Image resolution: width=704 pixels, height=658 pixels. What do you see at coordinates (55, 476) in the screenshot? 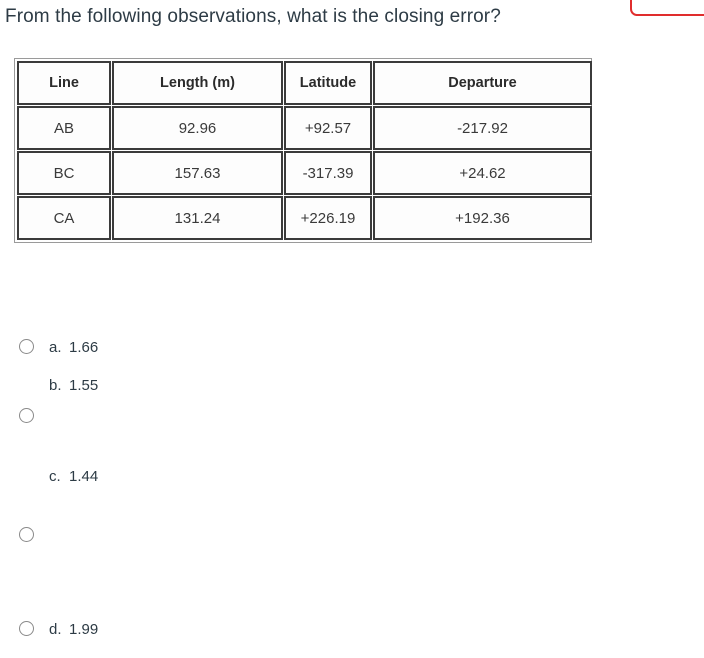
I see `option-letter-c: c.` at bounding box center [55, 476].